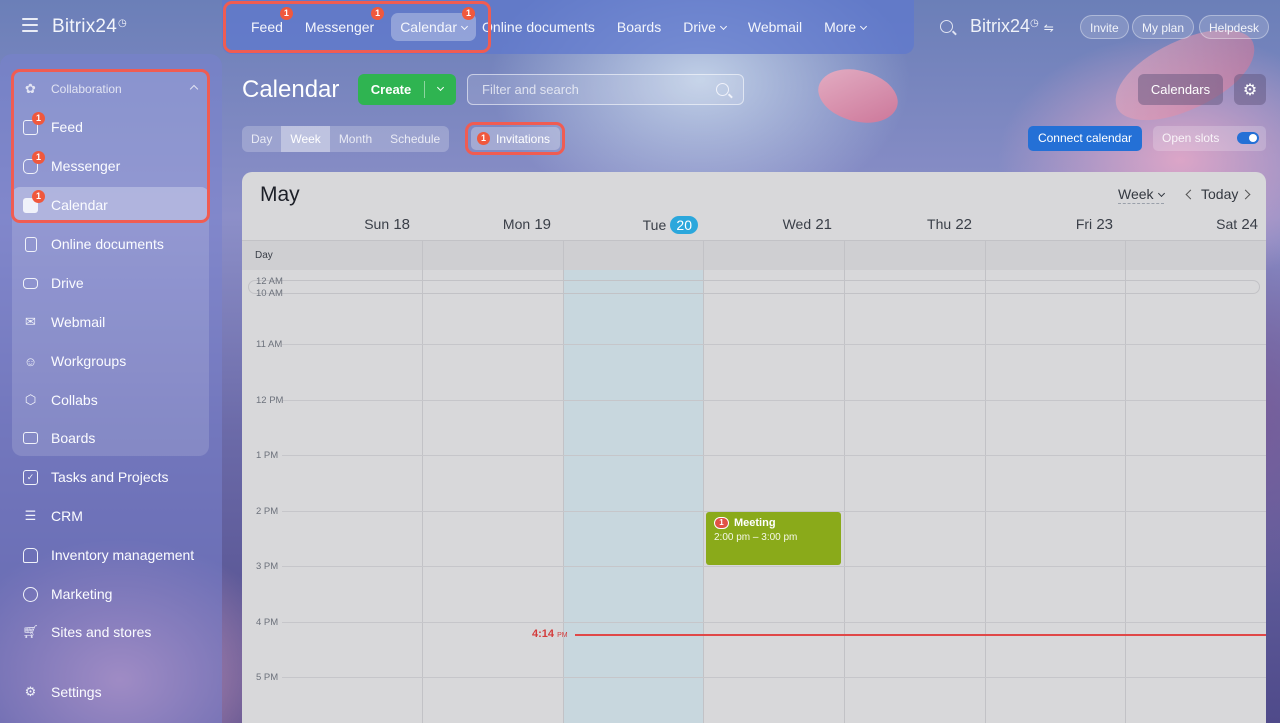  What do you see at coordinates (754, 287) in the screenshot?
I see `collapsed-hours-bar` at bounding box center [754, 287].